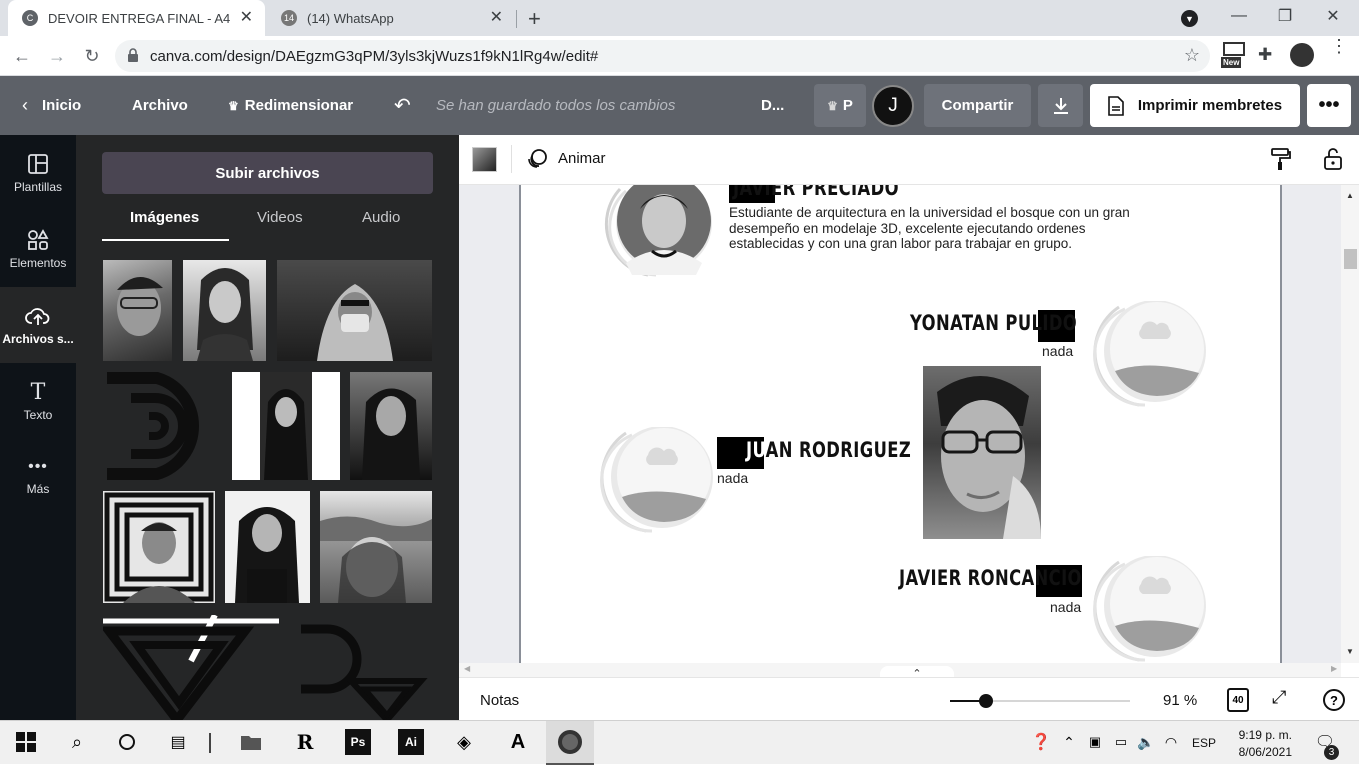 Image resolution: width=1359 pixels, height=765 pixels. Describe the element at coordinates (1350, 259) in the screenshot. I see `scrollbar-thumb` at that location.